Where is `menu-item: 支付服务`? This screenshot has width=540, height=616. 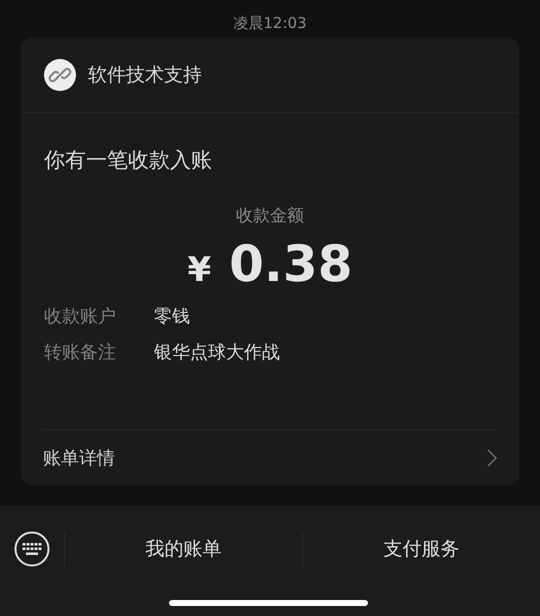
menu-item: 支付服务 is located at coordinates (421, 549).